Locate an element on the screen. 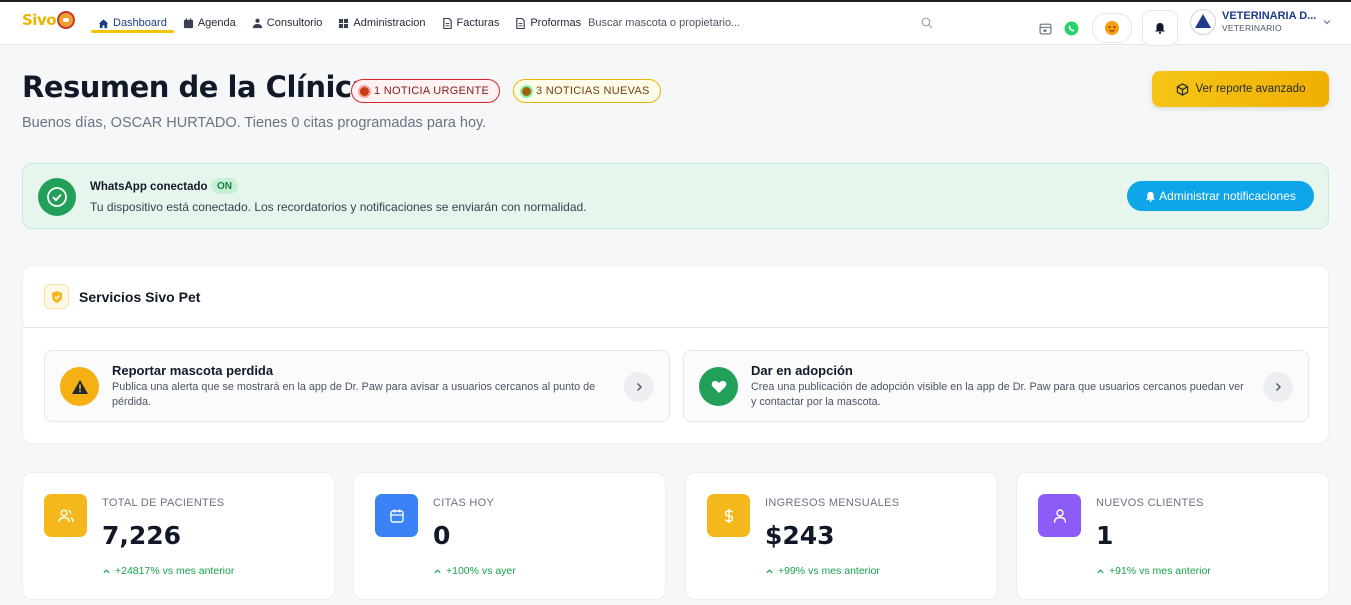 Image resolution: width=1351 pixels, height=605 pixels. stat-change: +24817% vs mes anterior is located at coordinates (168, 571).